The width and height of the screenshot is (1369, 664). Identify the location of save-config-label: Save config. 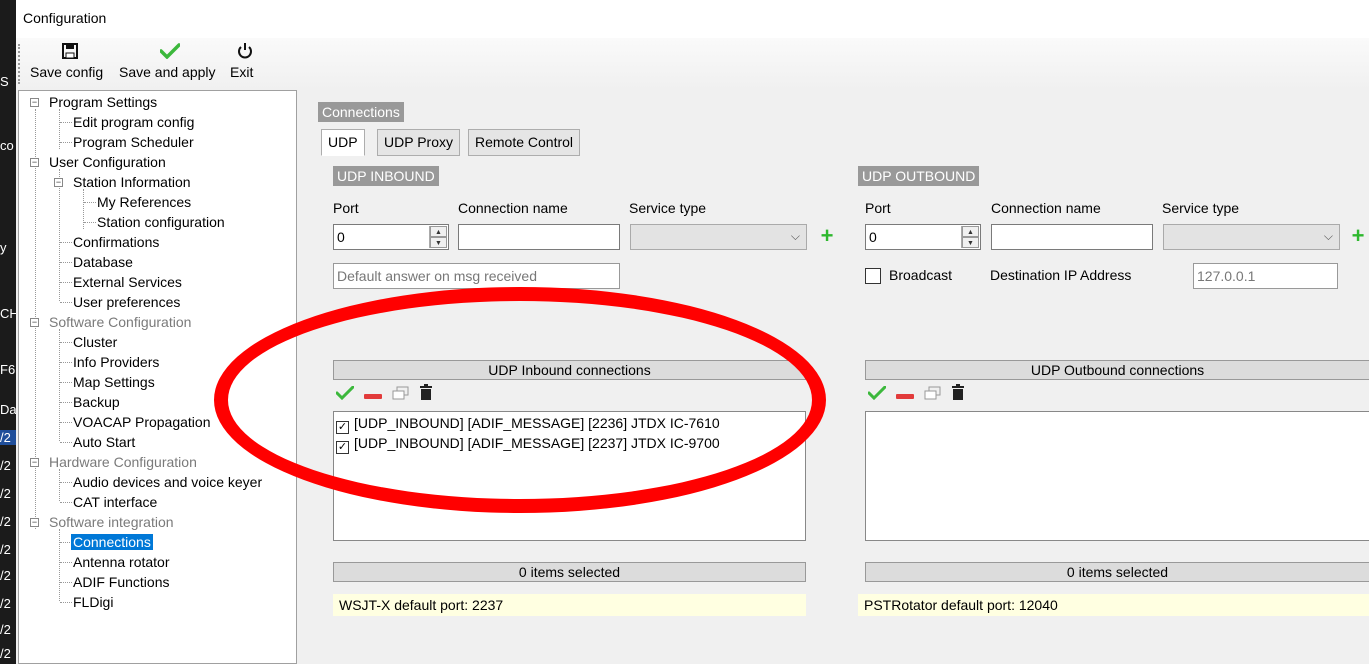
(67, 72).